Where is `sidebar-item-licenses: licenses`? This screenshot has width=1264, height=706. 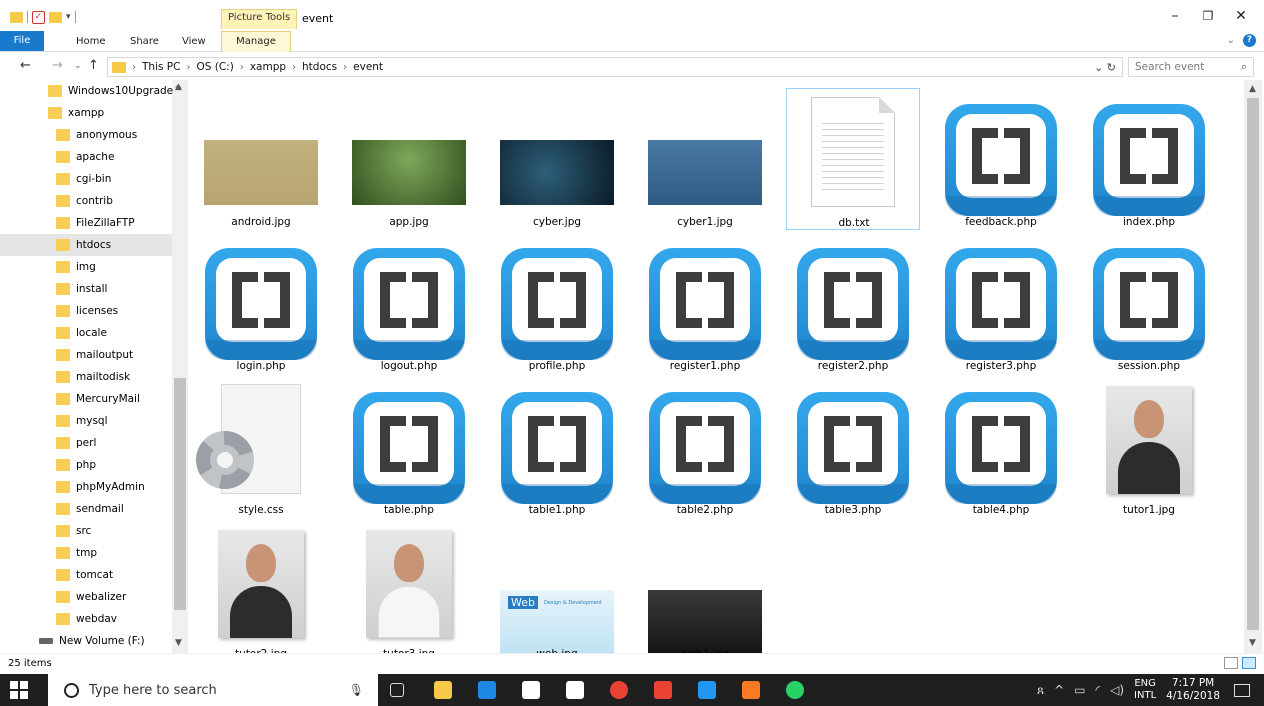 sidebar-item-licenses: licenses is located at coordinates (87, 311).